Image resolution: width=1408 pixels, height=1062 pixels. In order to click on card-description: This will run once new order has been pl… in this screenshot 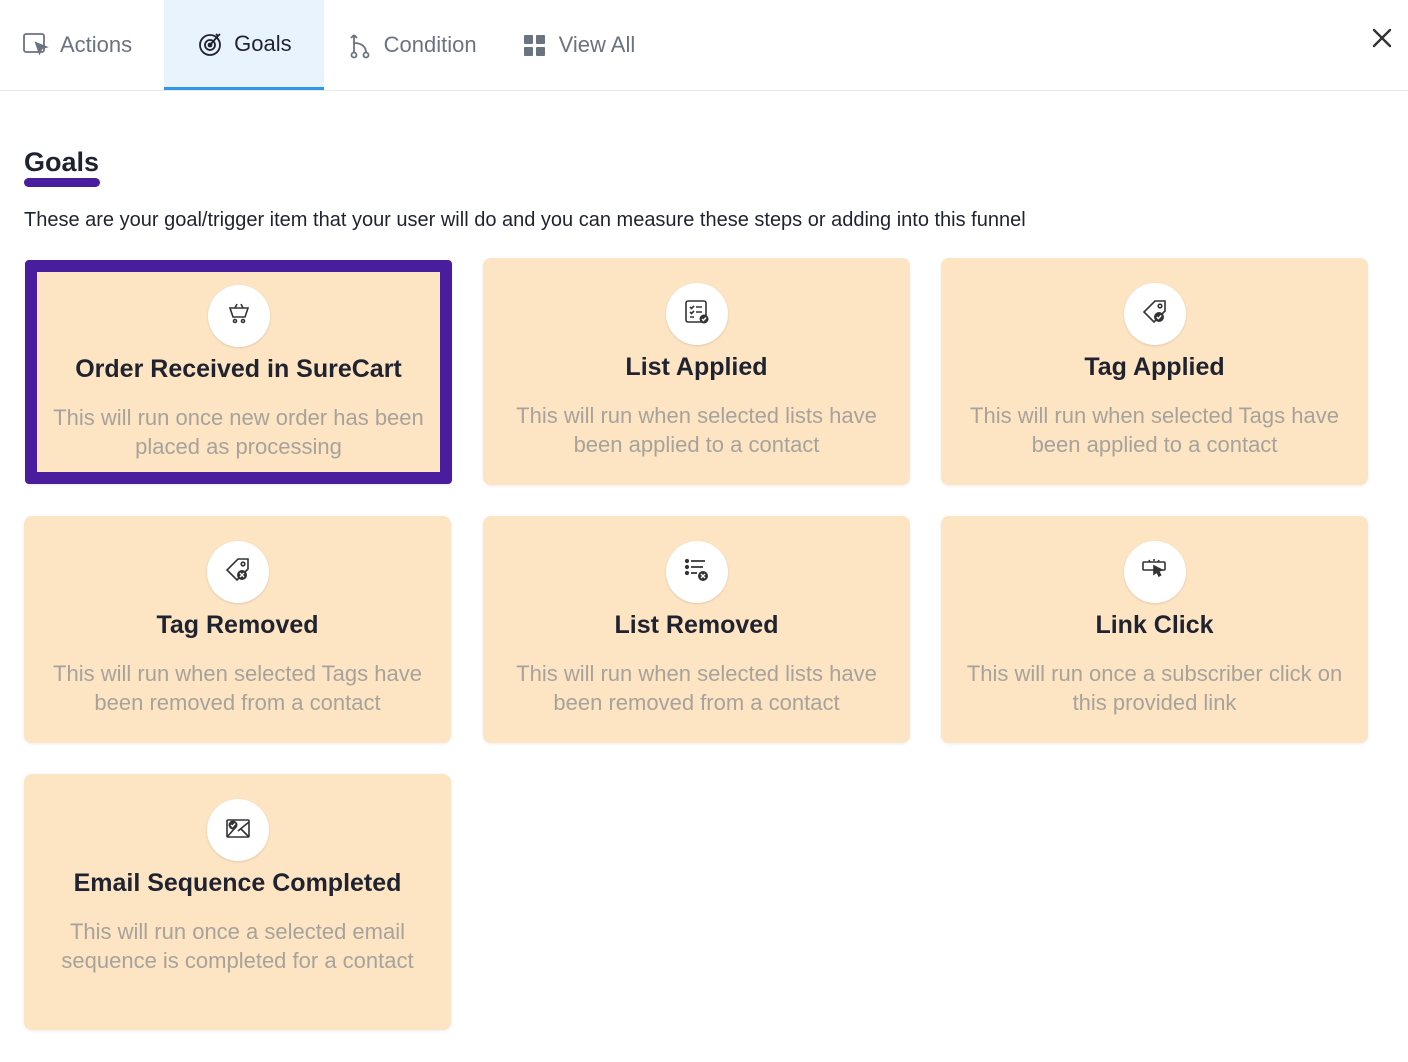, I will do `click(238, 432)`.